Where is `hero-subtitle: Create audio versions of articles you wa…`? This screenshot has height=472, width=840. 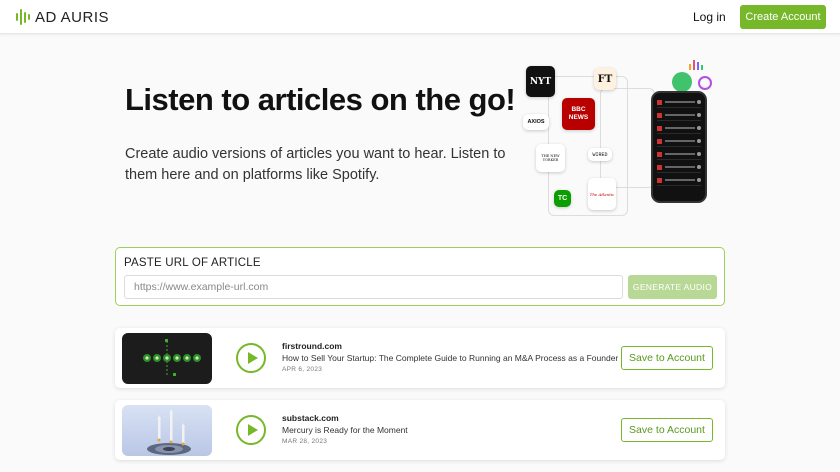
hero-subtitle: Create audio versions of articles you wa… is located at coordinates (315, 164).